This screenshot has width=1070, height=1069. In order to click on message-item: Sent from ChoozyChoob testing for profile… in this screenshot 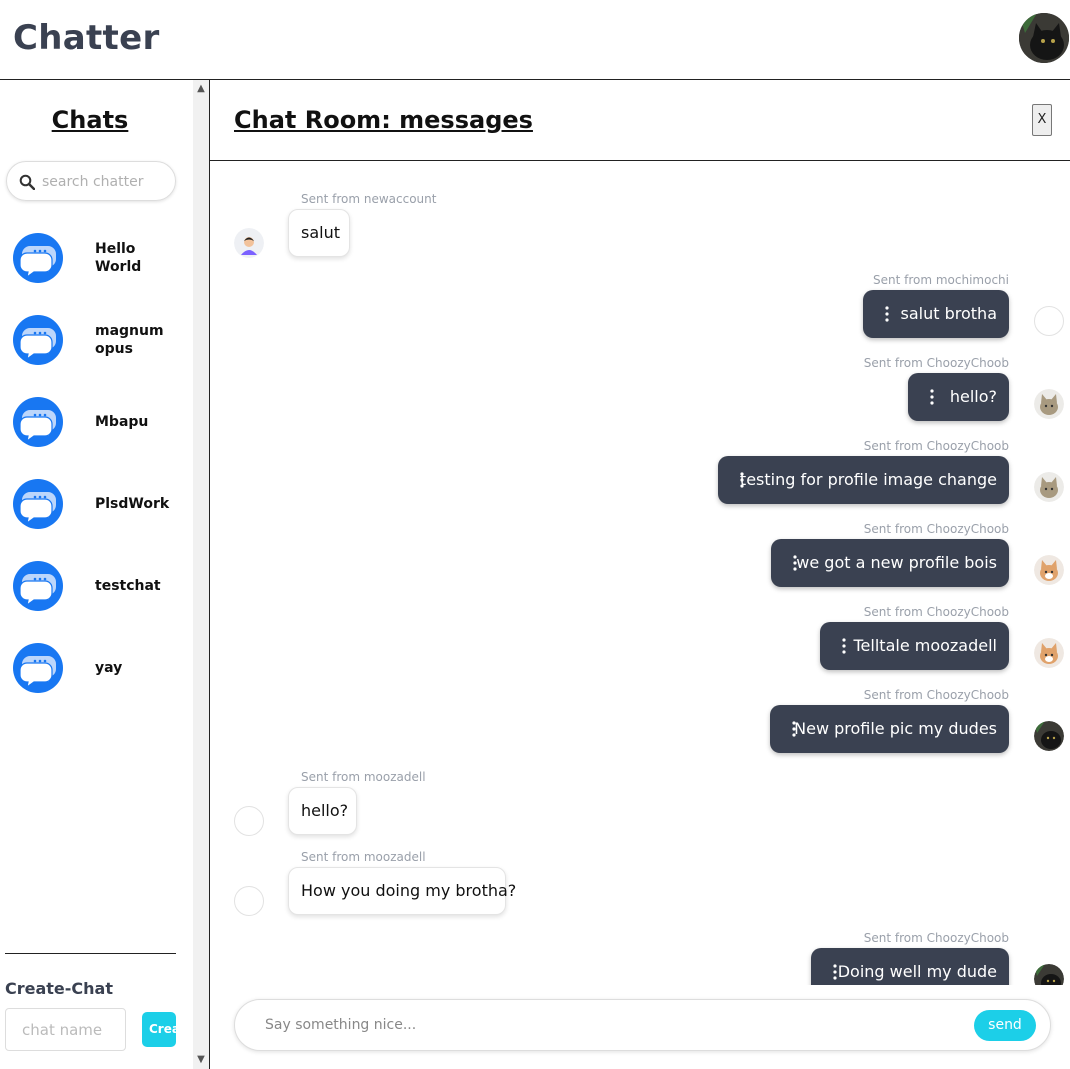, I will do `click(640, 475)`.